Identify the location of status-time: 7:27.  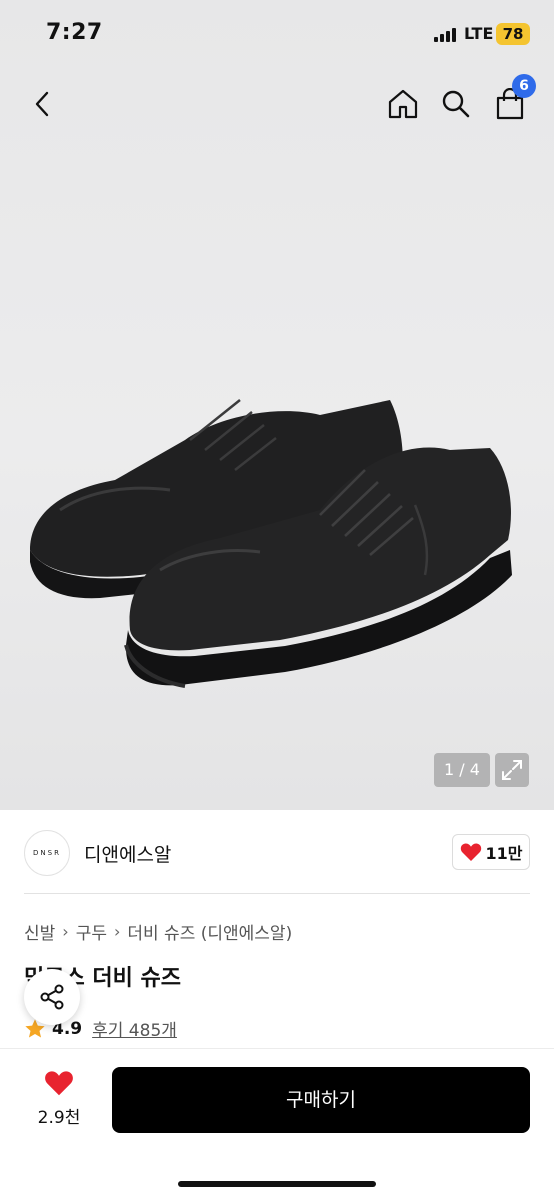
(74, 32).